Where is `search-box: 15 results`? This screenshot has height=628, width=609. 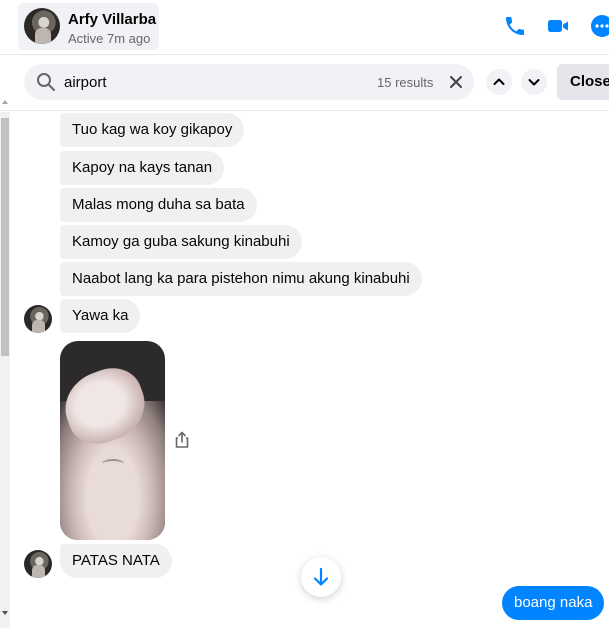 search-box: 15 results is located at coordinates (249, 82).